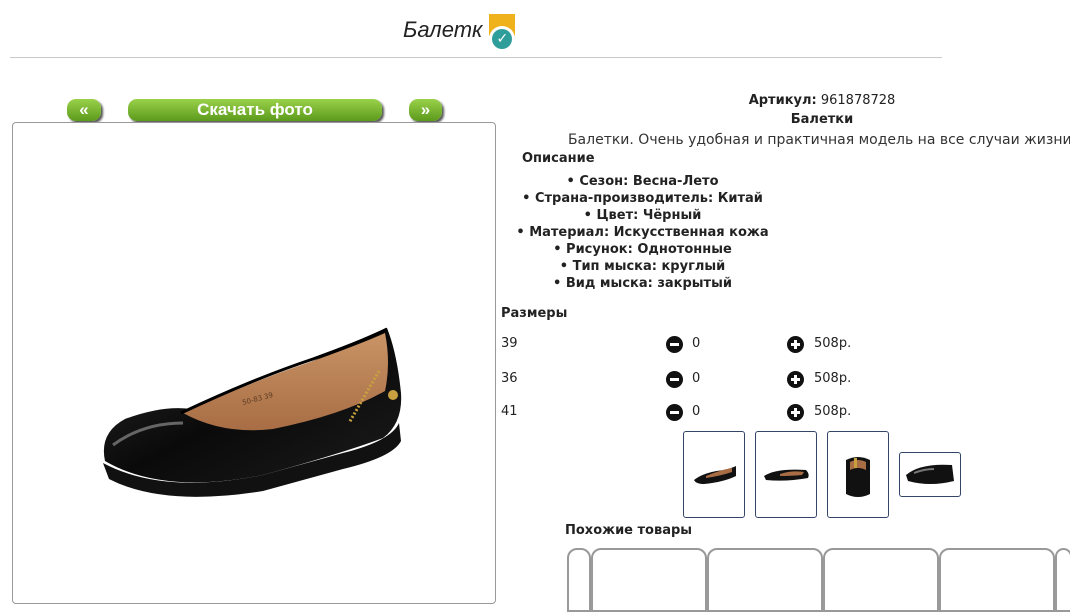 The width and height of the screenshot is (1070, 612). Describe the element at coordinates (782, 100) in the screenshot. I see `article-label: Артикул:` at that location.